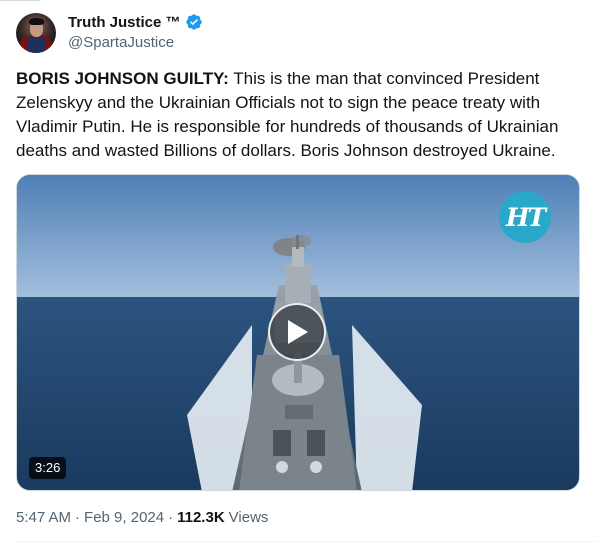 This screenshot has height=545, width=611. I want to click on ht-watermark-logo: HT, so click(525, 217).